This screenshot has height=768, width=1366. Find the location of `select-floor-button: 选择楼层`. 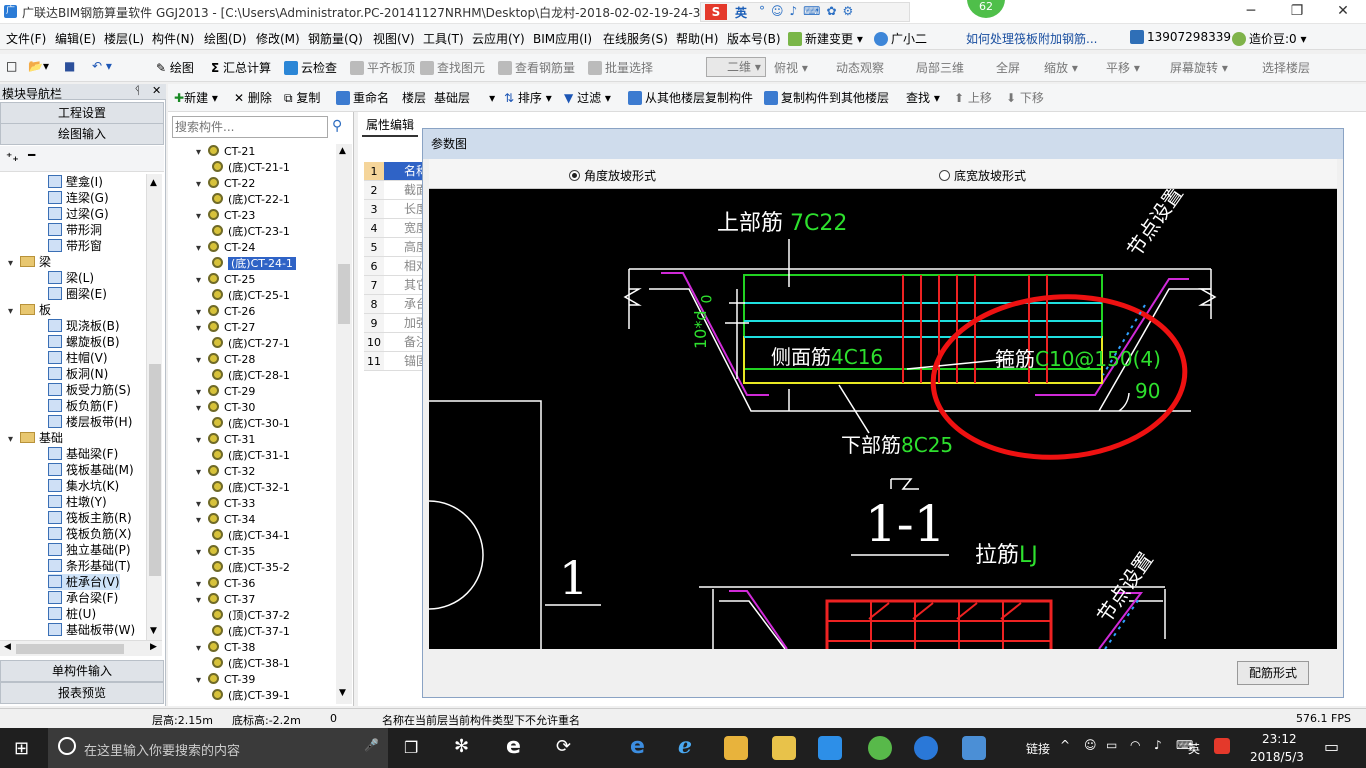

select-floor-button: 选择楼层 is located at coordinates (1286, 67).